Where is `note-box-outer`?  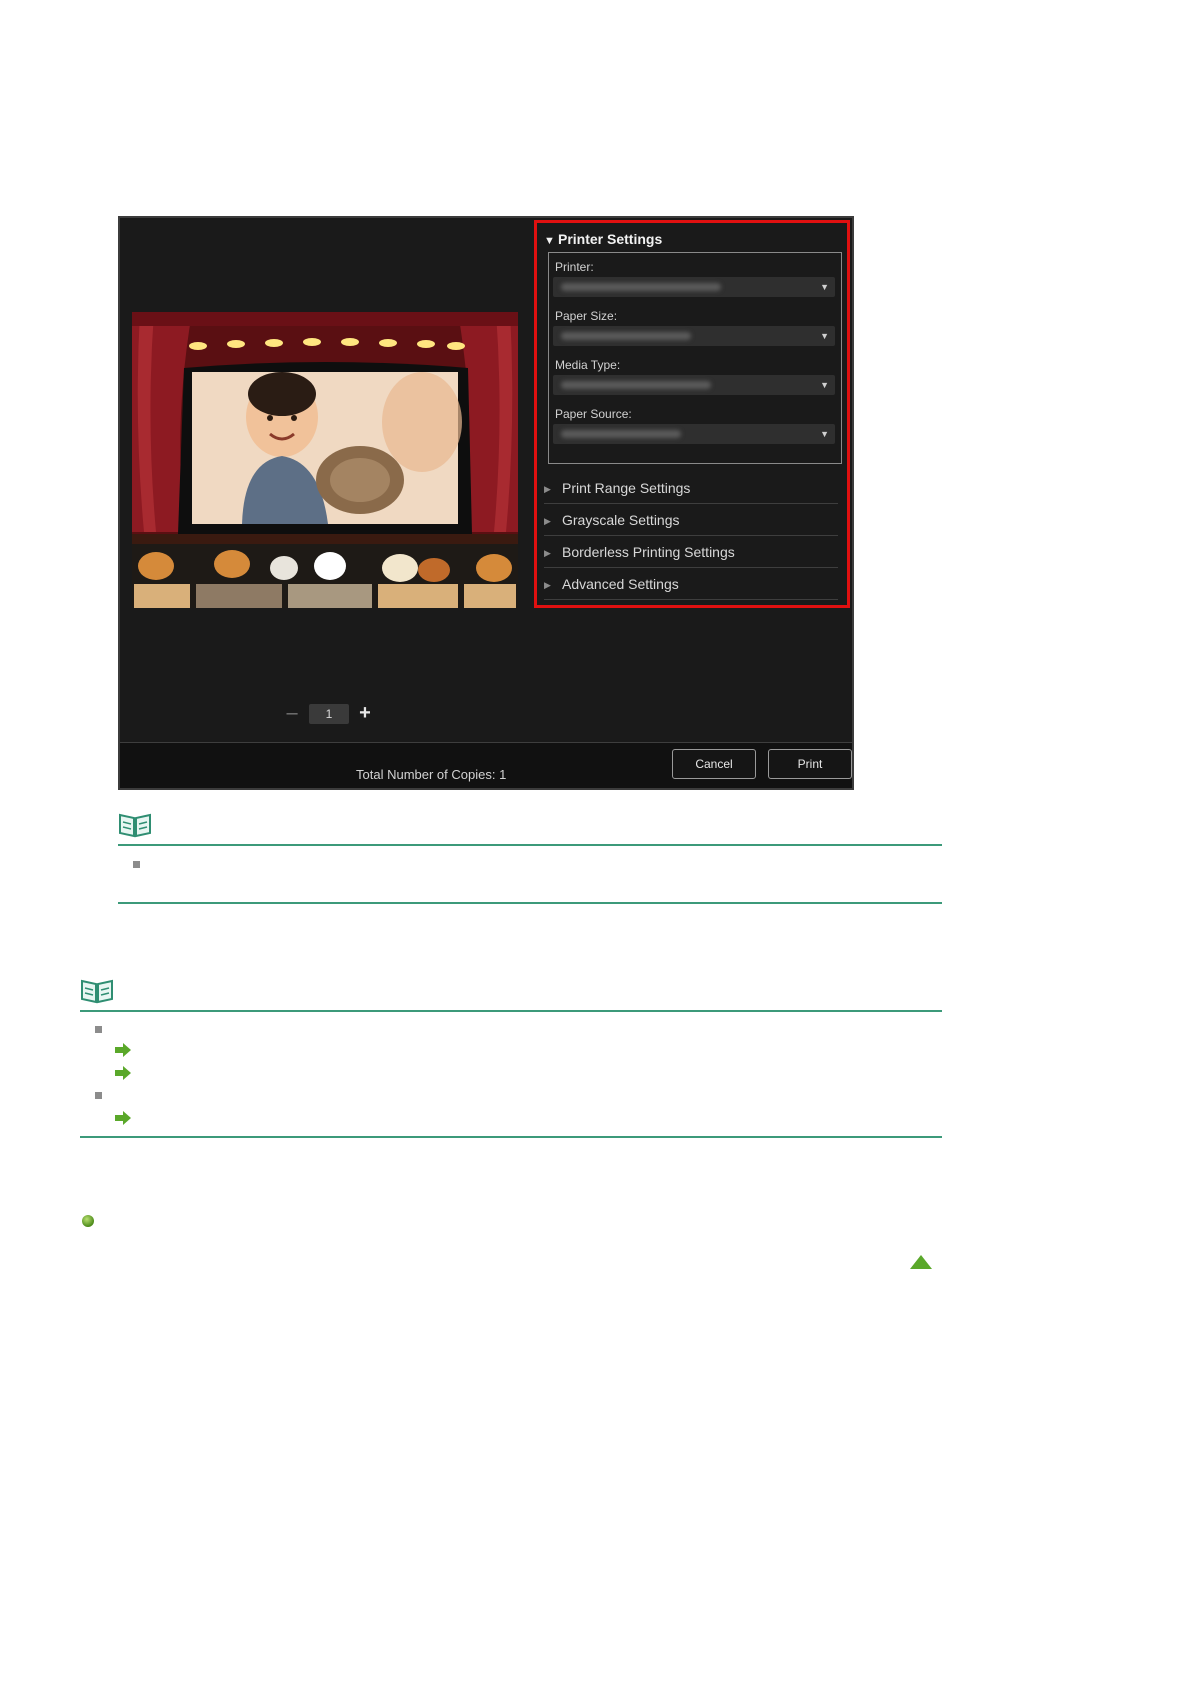 note-box-outer is located at coordinates (511, 1059).